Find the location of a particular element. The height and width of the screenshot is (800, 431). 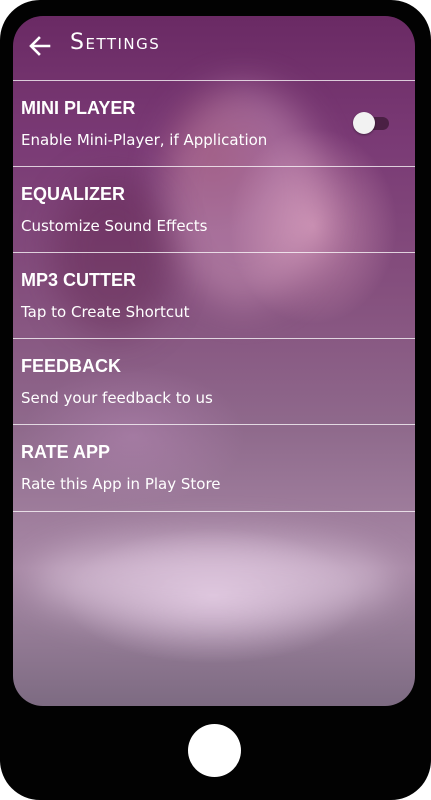

settings-item-subtitle: Send your feedback to us is located at coordinates (117, 398).